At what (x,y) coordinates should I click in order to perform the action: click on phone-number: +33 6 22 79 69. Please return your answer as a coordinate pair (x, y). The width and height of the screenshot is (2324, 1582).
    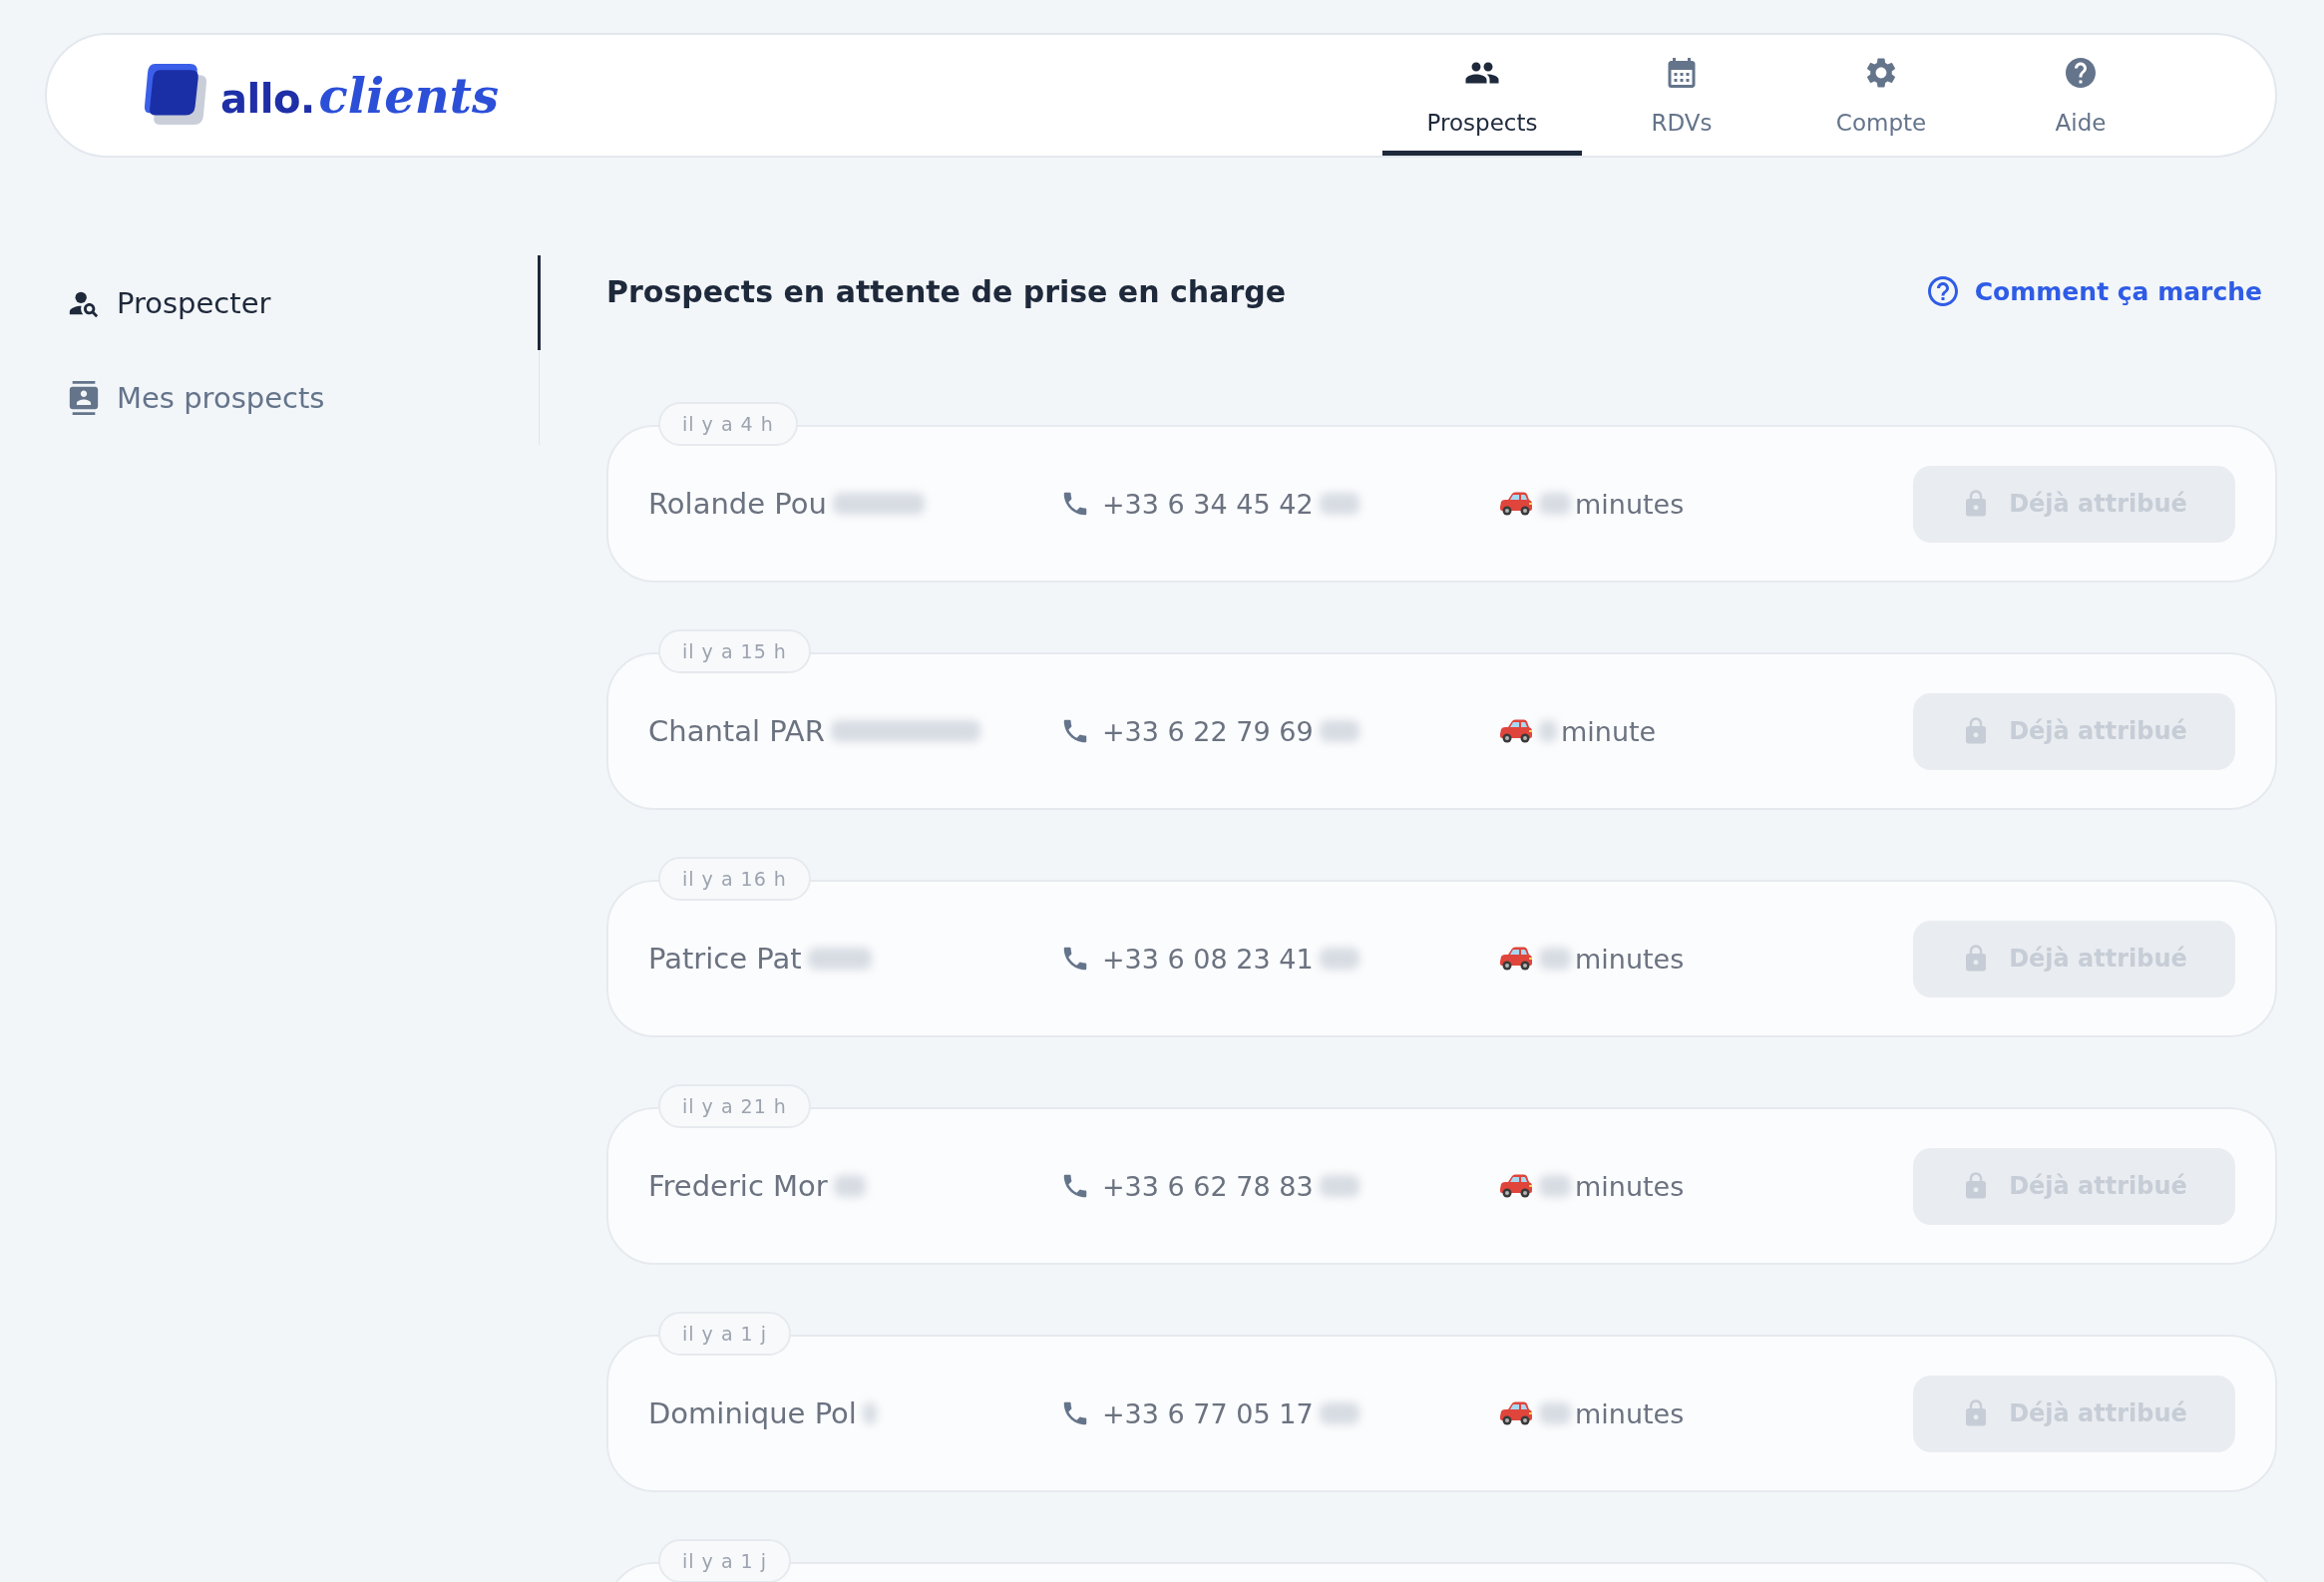
    Looking at the image, I should click on (1208, 731).